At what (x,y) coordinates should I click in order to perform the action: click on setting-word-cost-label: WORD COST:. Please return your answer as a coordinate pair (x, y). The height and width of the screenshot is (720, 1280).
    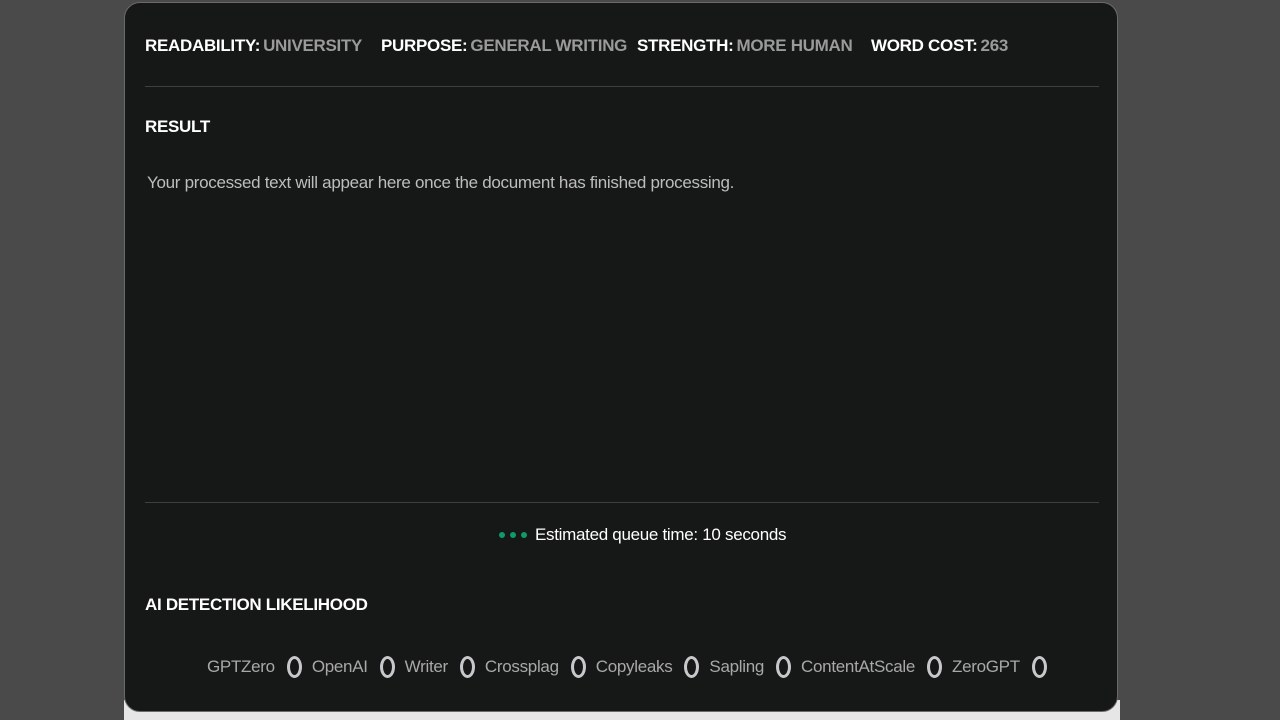
    Looking at the image, I should click on (924, 45).